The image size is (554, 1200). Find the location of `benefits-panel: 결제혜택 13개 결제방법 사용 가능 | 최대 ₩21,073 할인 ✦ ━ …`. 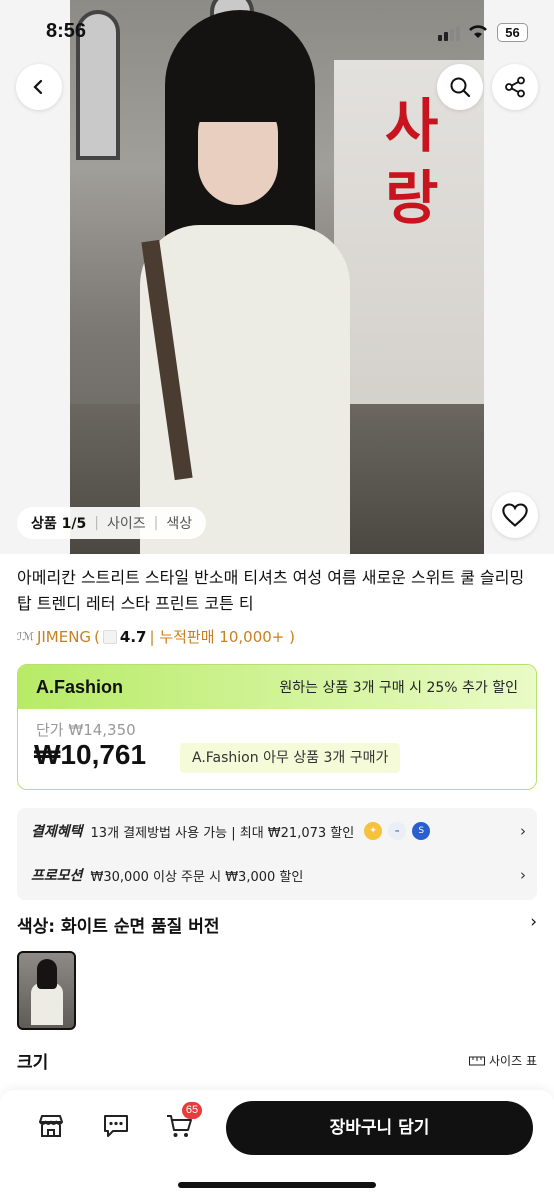

benefits-panel: 결제혜택 13개 결제방법 사용 가능 | 최대 ₩21,073 할인 ✦ ━ … is located at coordinates (277, 854).